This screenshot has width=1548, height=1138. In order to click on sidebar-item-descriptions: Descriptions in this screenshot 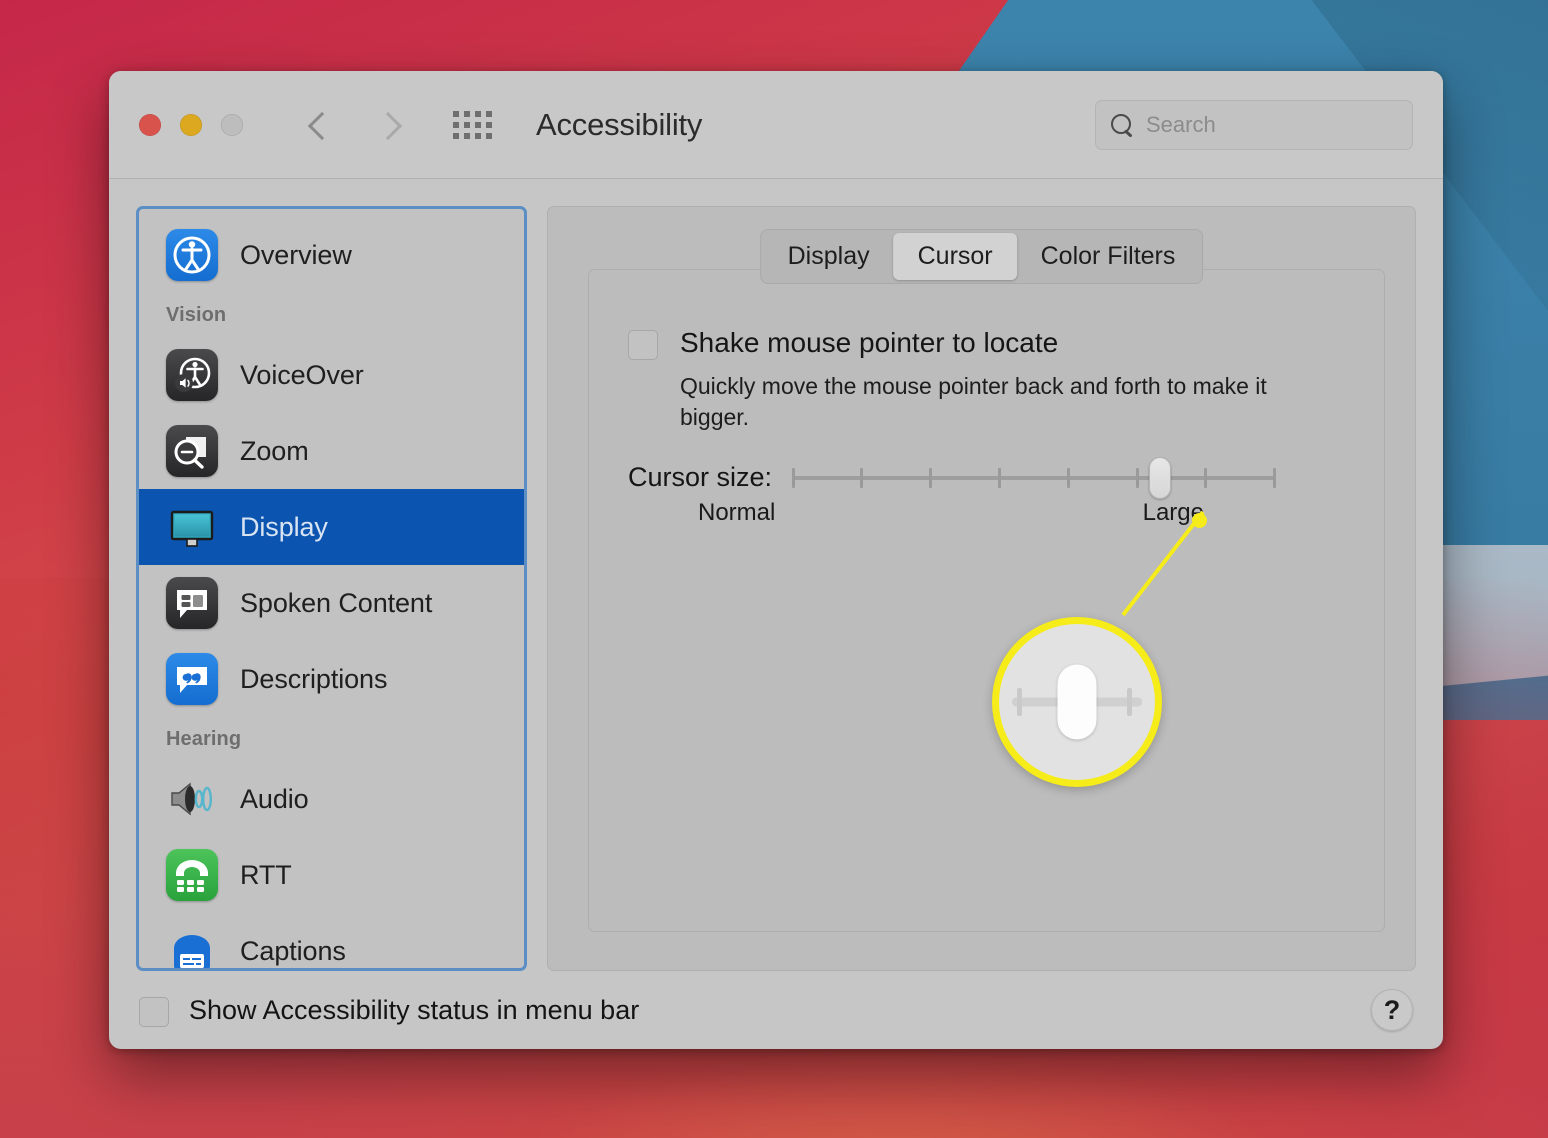, I will do `click(331, 679)`.